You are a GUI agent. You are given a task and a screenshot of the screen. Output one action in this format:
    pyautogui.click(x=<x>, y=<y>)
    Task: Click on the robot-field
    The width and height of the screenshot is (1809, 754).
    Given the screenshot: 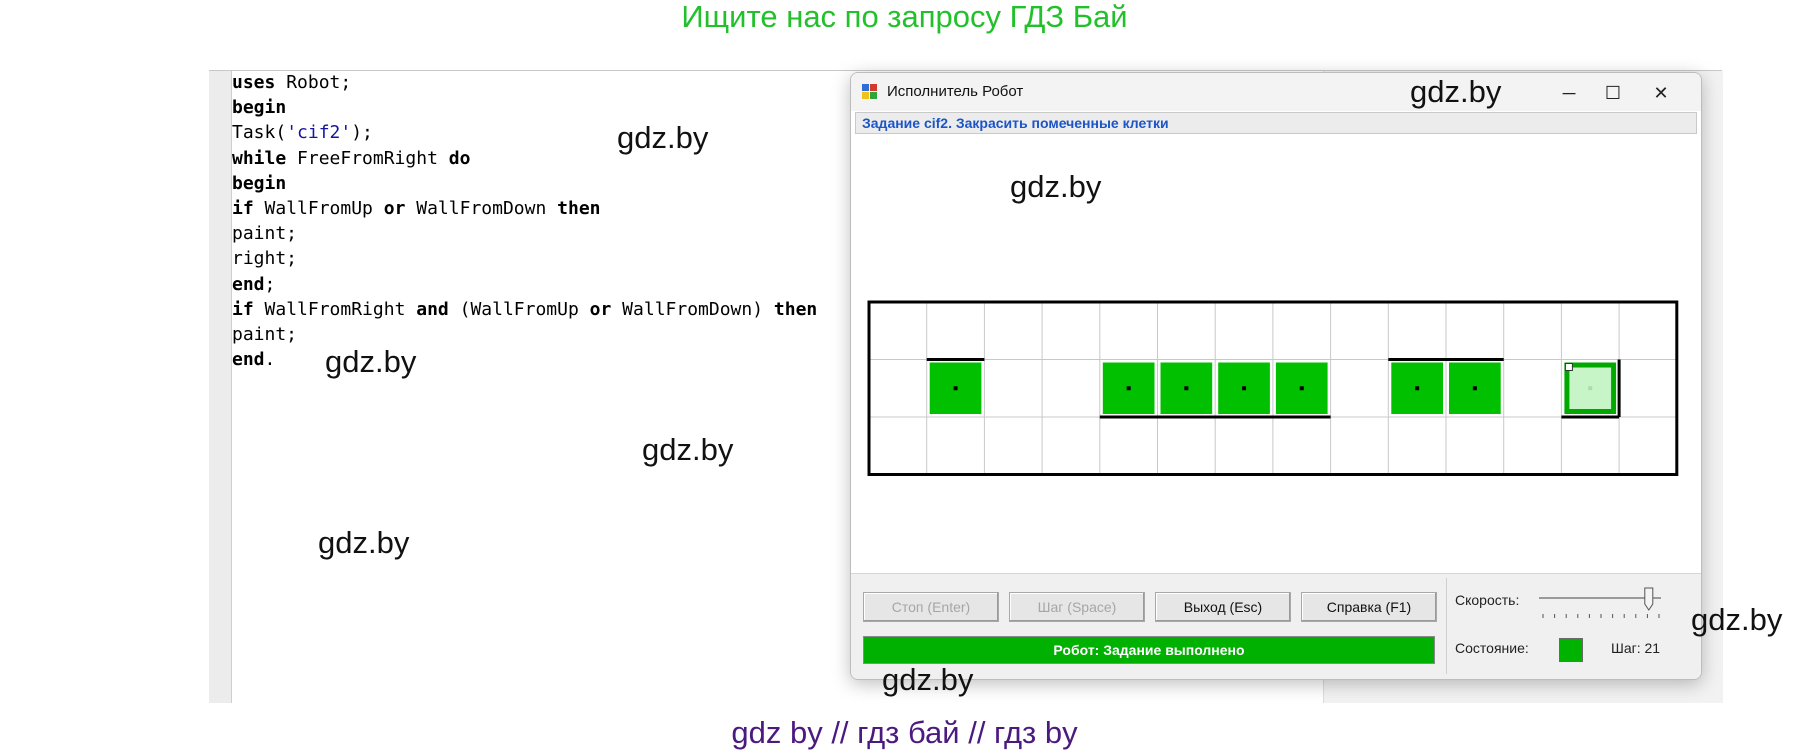 What is the action you would take?
    pyautogui.click(x=1273, y=388)
    